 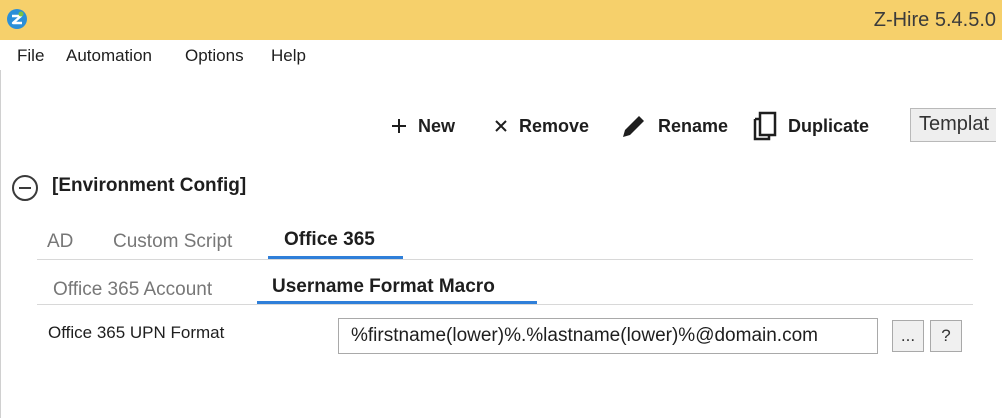 I want to click on tab-office-365-account: Office 365 Account, so click(x=132, y=290).